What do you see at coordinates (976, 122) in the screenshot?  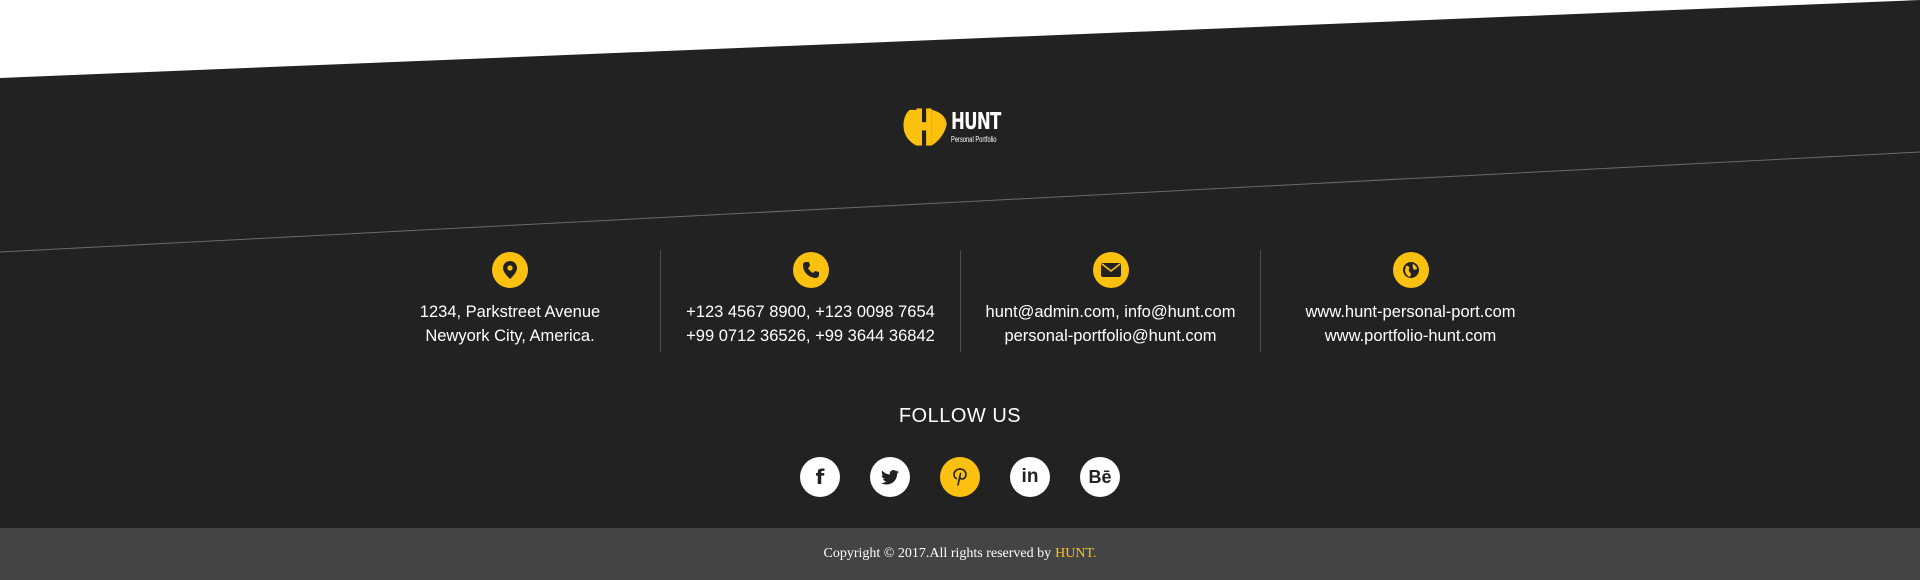 I see `logo-name: HUNT` at bounding box center [976, 122].